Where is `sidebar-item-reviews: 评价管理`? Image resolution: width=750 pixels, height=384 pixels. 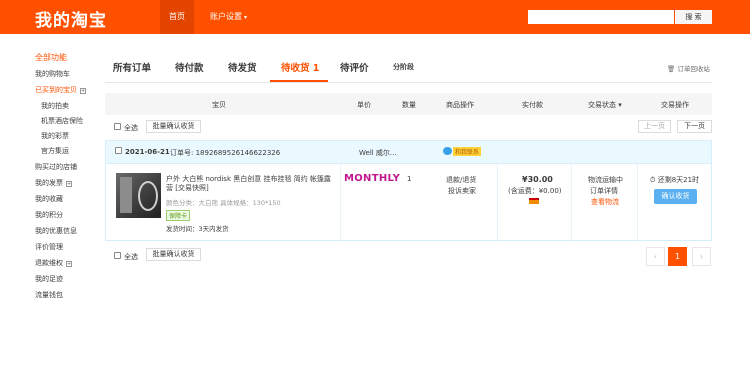 sidebar-item-reviews: 评价管理 is located at coordinates (49, 247).